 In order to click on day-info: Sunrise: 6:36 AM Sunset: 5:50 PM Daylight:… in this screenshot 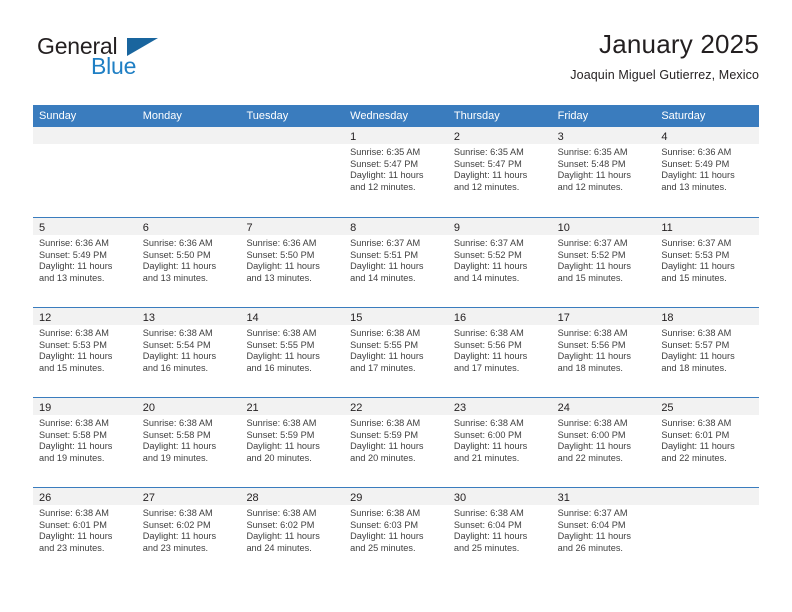, I will do `click(189, 259)`.